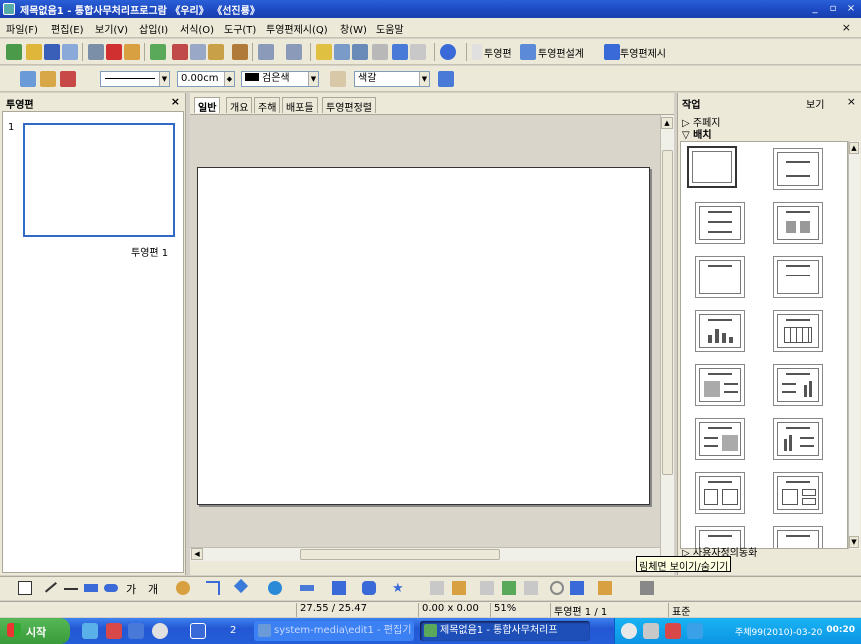 The width and height of the screenshot is (861, 644). I want to click on vertical-text-icon: 개, so click(155, 588).